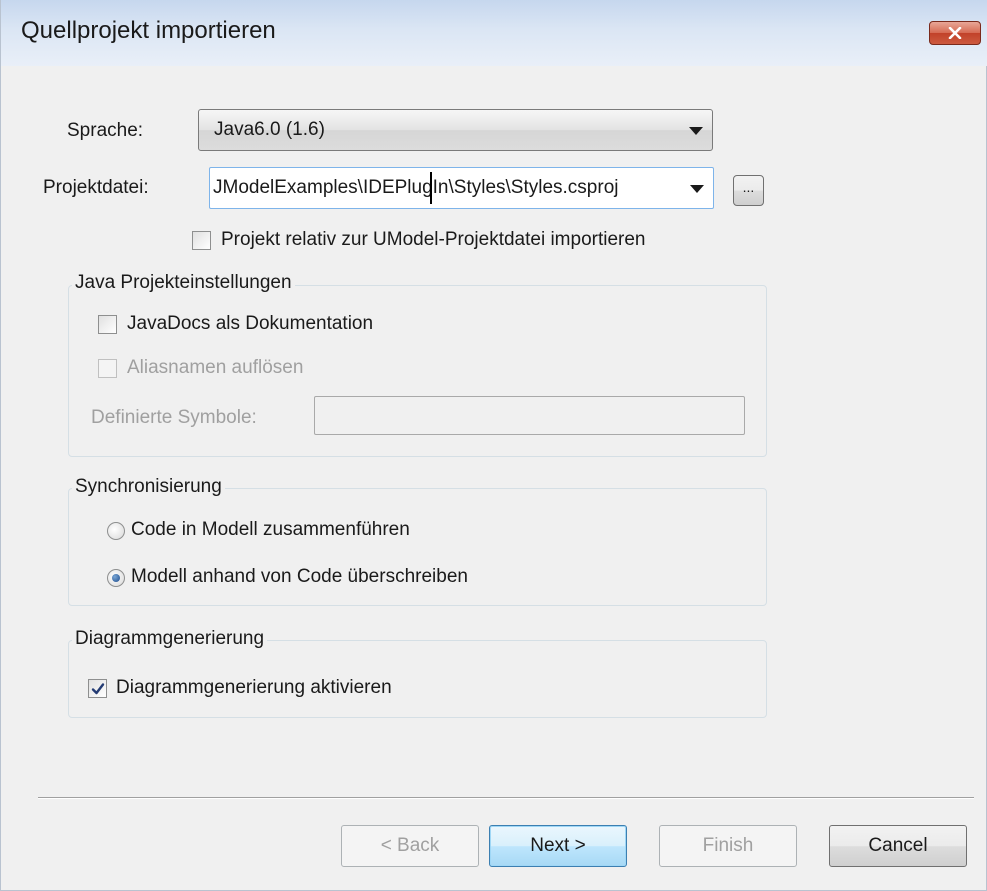  I want to click on back-button: < Back, so click(410, 846).